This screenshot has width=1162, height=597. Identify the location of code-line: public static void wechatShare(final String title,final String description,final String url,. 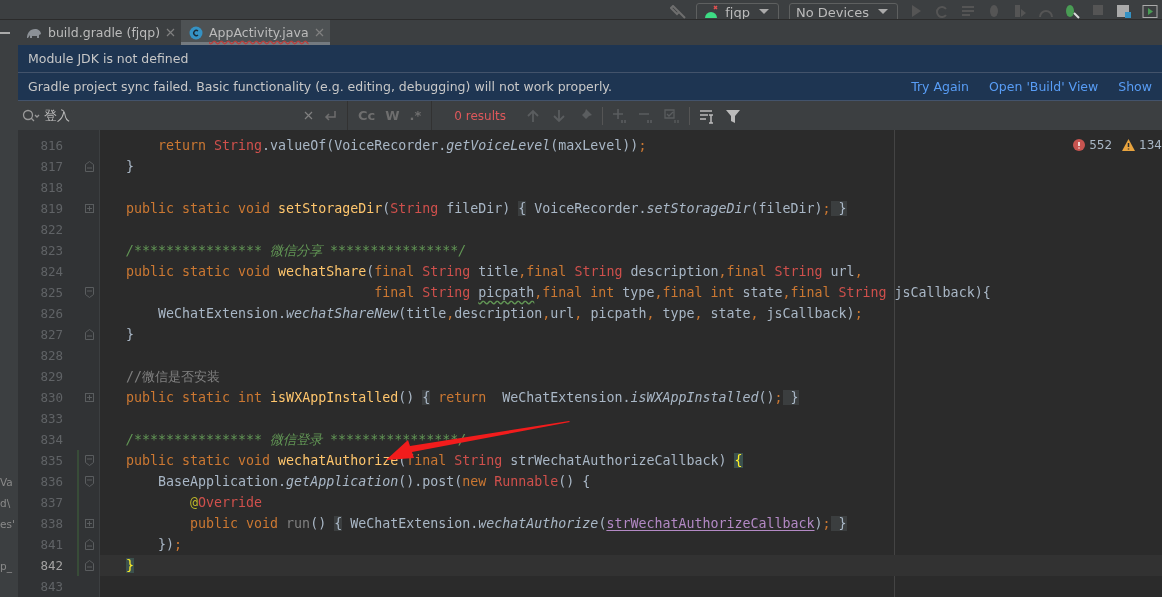
(494, 271).